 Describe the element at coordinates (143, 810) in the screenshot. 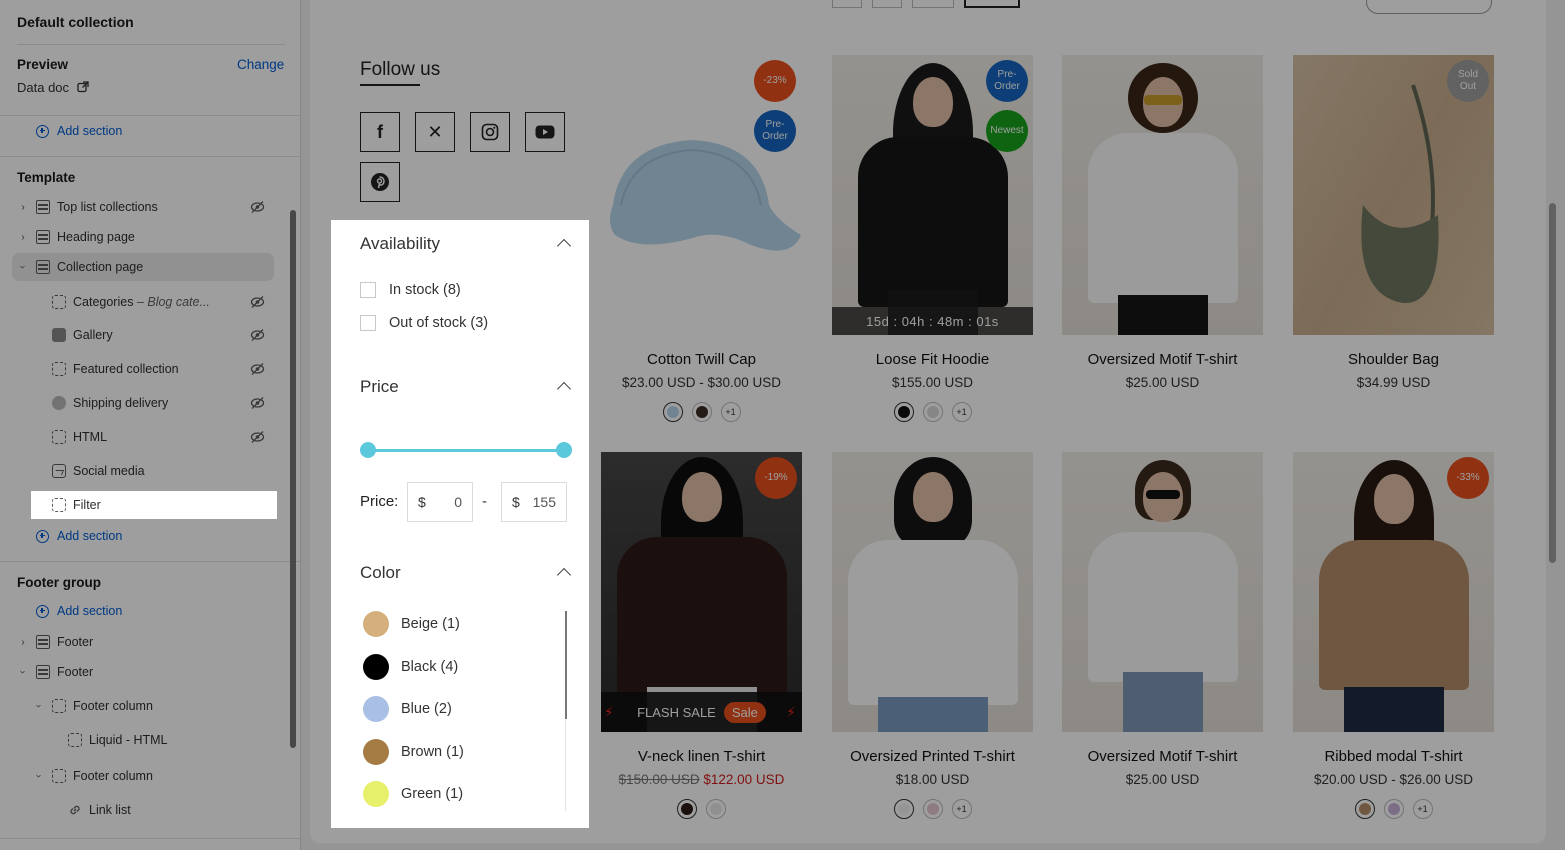

I see `block-link-list: Link list` at that location.